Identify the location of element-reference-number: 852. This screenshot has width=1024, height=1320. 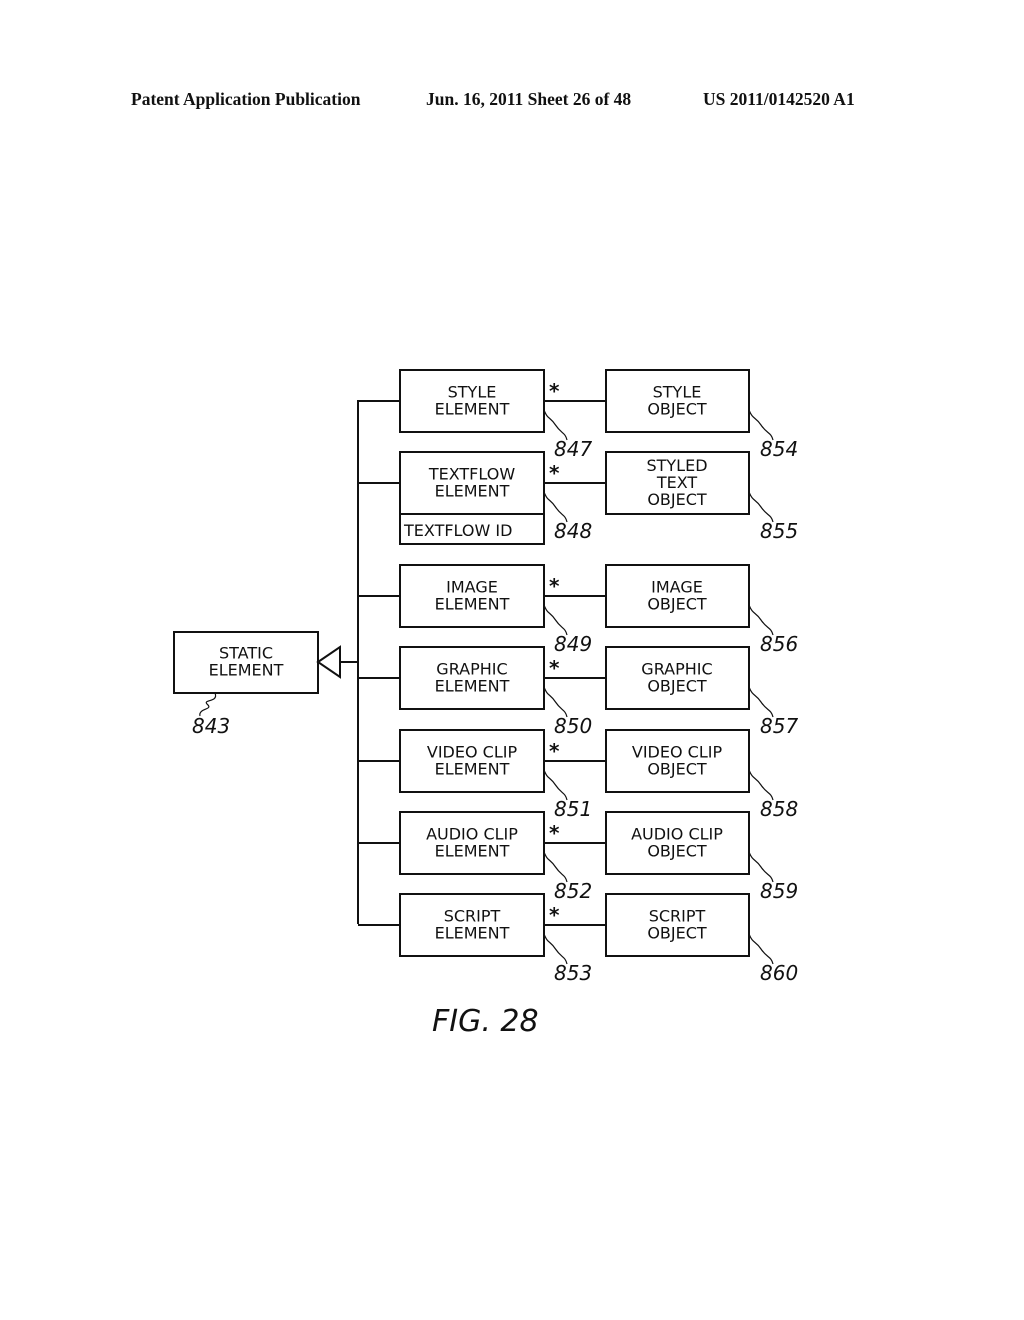
(573, 891).